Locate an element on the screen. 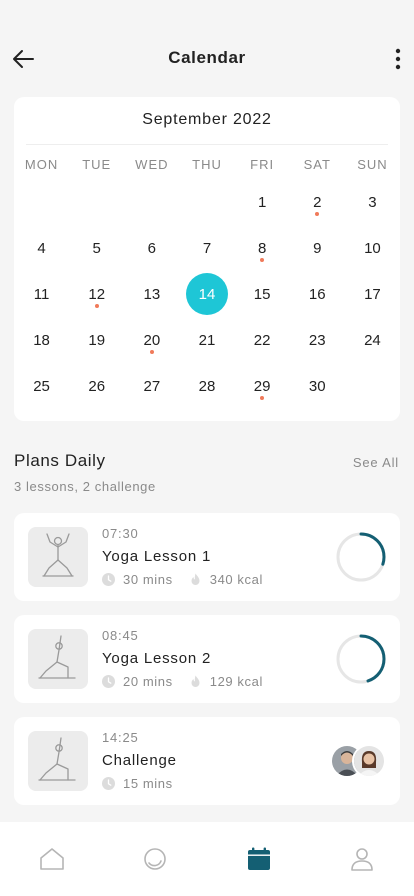  calendar-day-number: 14 is located at coordinates (207, 294).